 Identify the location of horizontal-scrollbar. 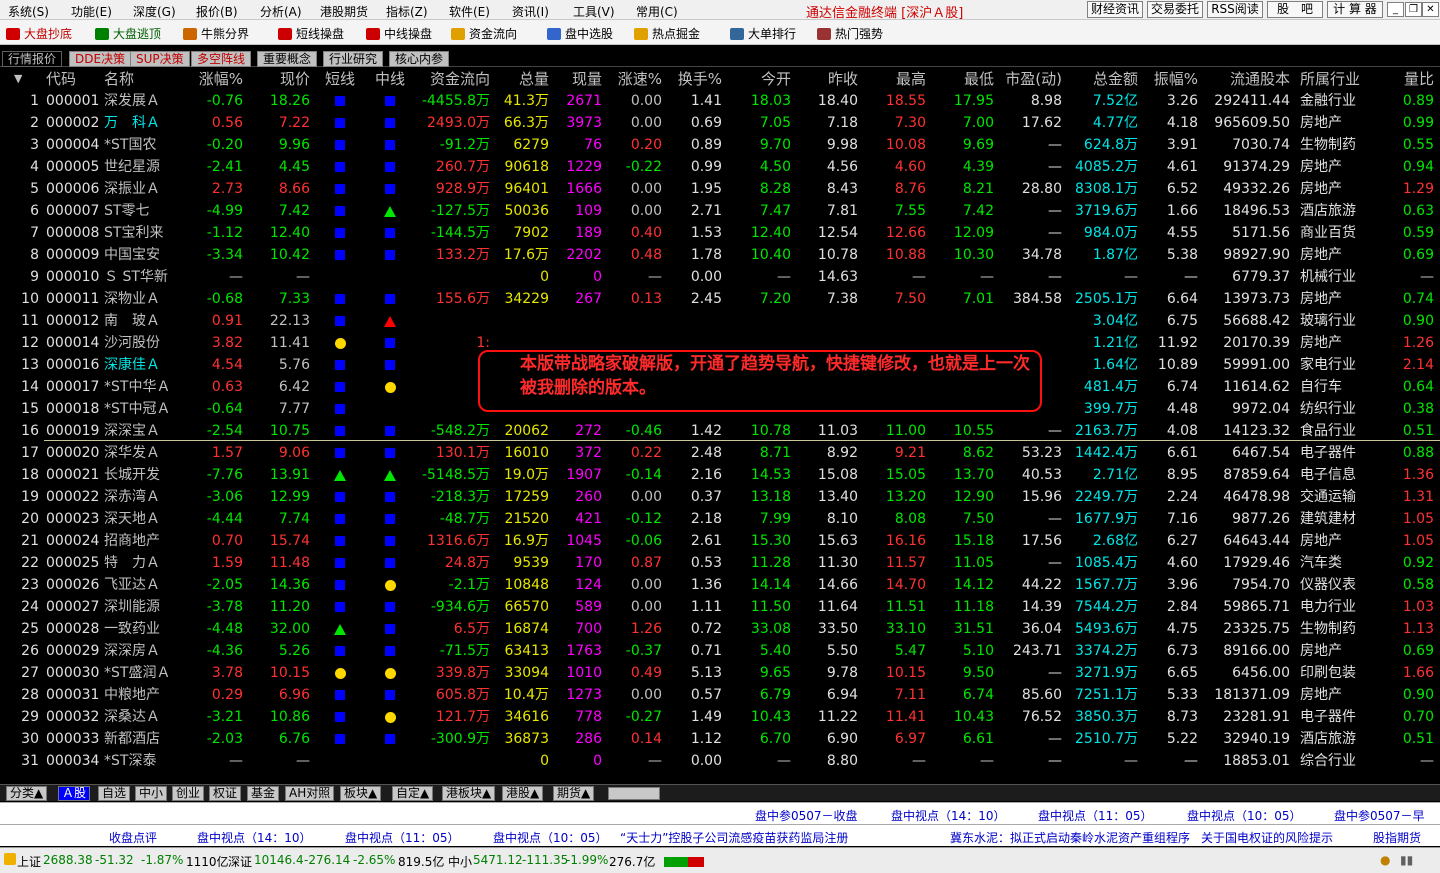
(634, 793).